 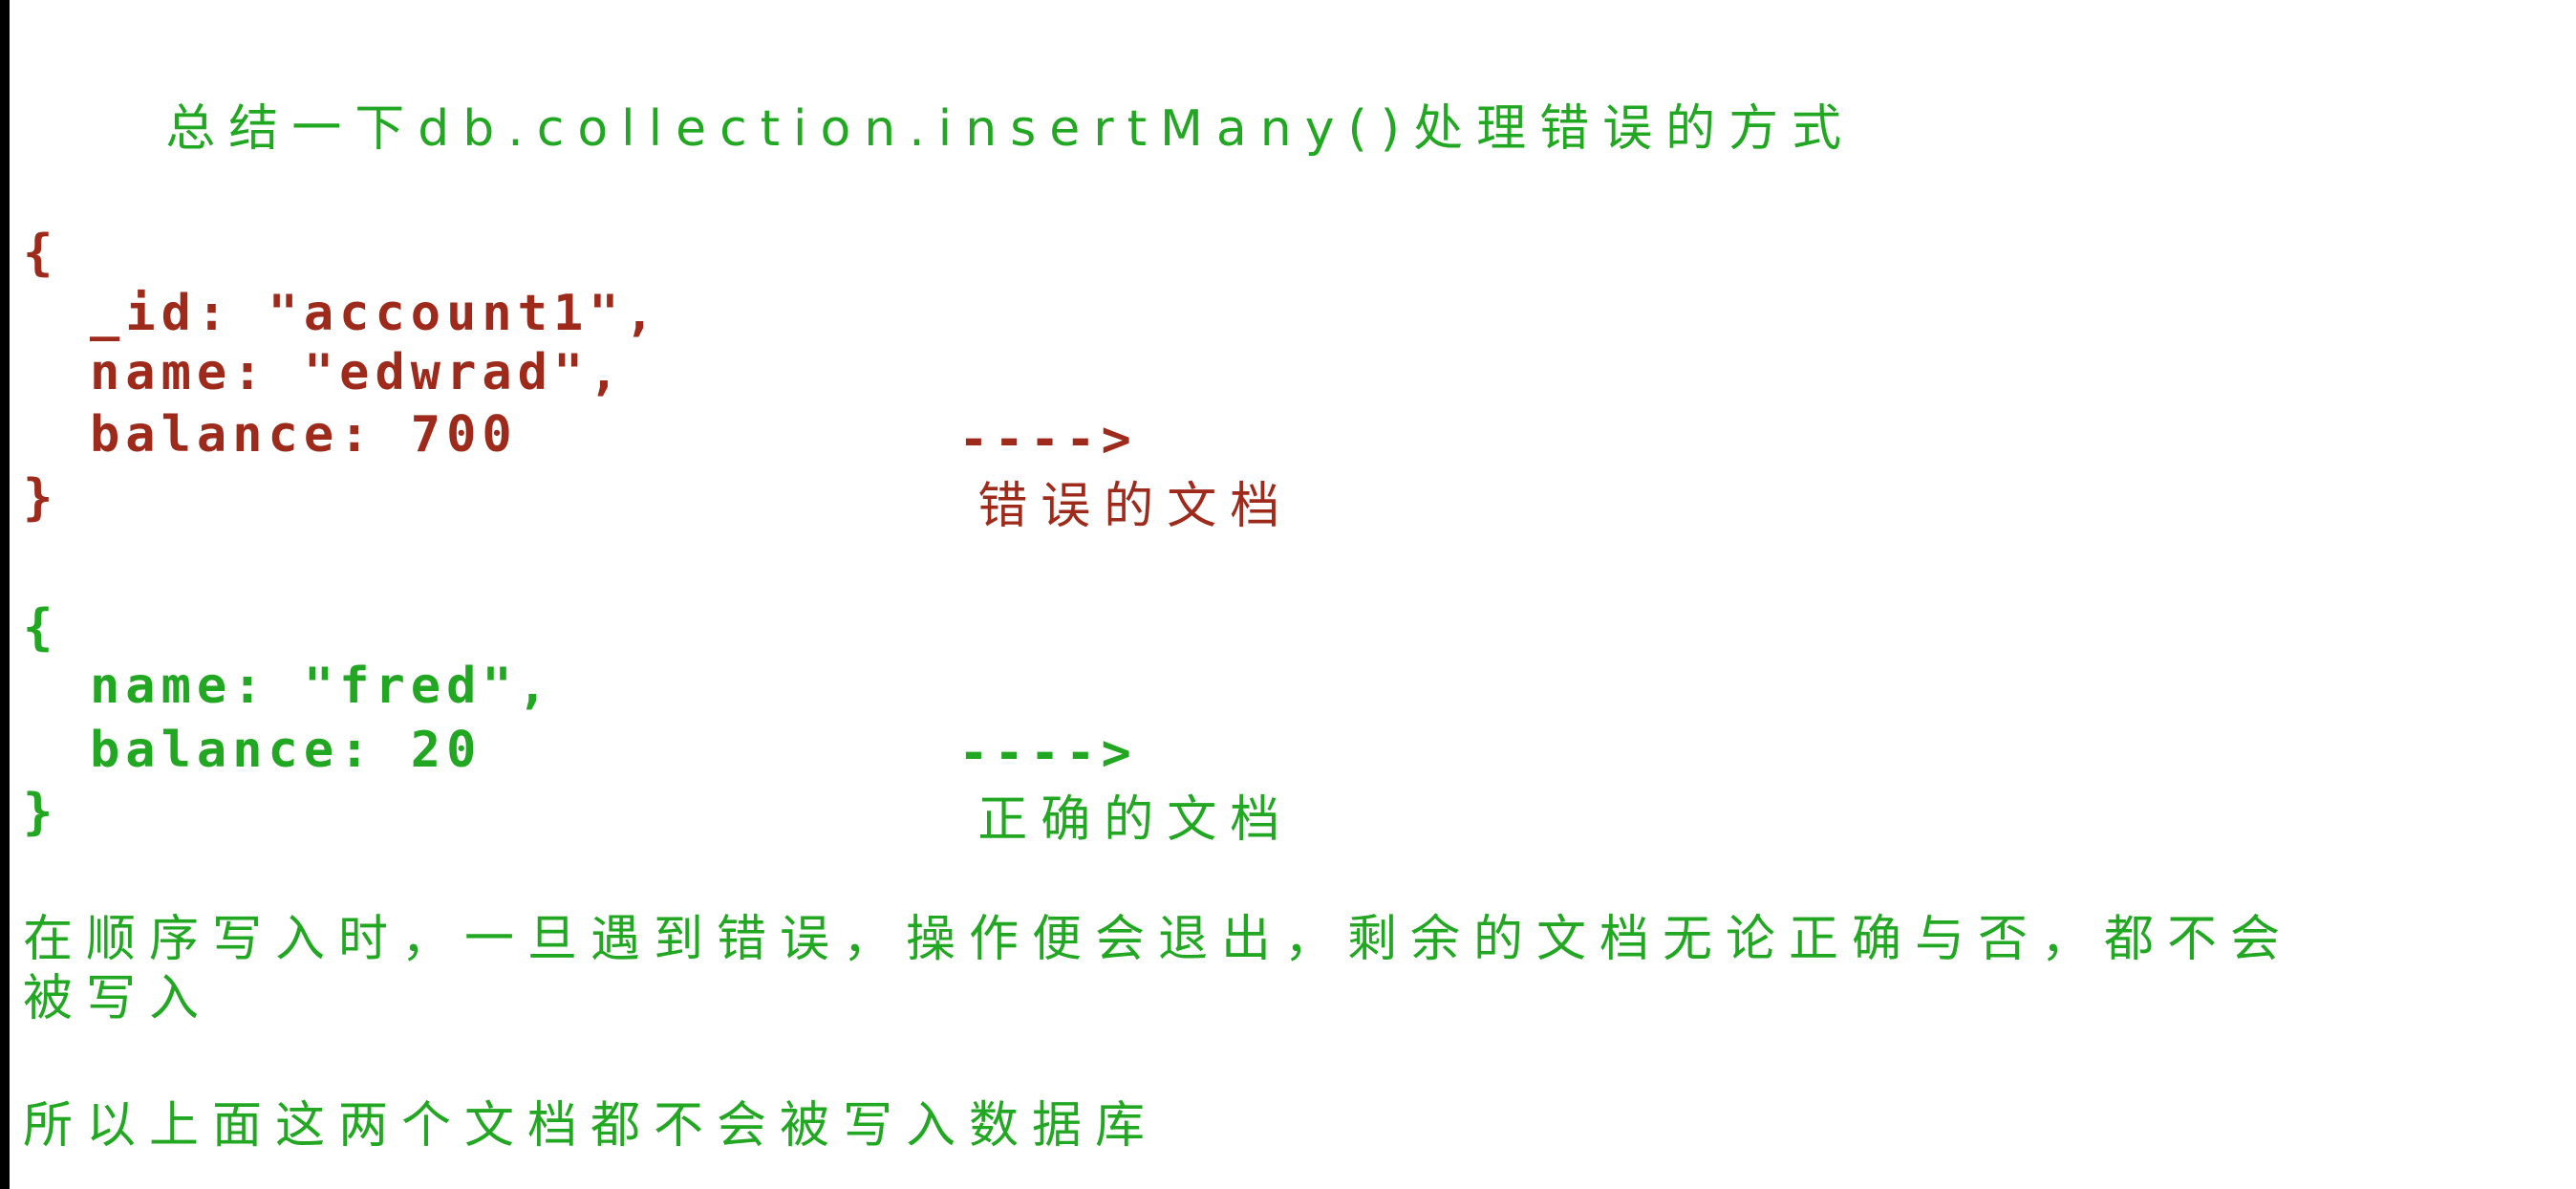 What do you see at coordinates (1047, 753) in the screenshot?
I see `doc2-arrow: ---->` at bounding box center [1047, 753].